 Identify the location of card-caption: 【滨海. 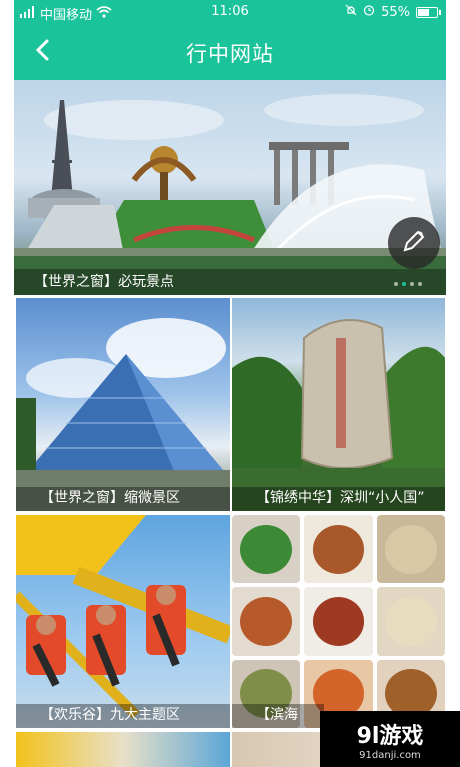
(278, 716).